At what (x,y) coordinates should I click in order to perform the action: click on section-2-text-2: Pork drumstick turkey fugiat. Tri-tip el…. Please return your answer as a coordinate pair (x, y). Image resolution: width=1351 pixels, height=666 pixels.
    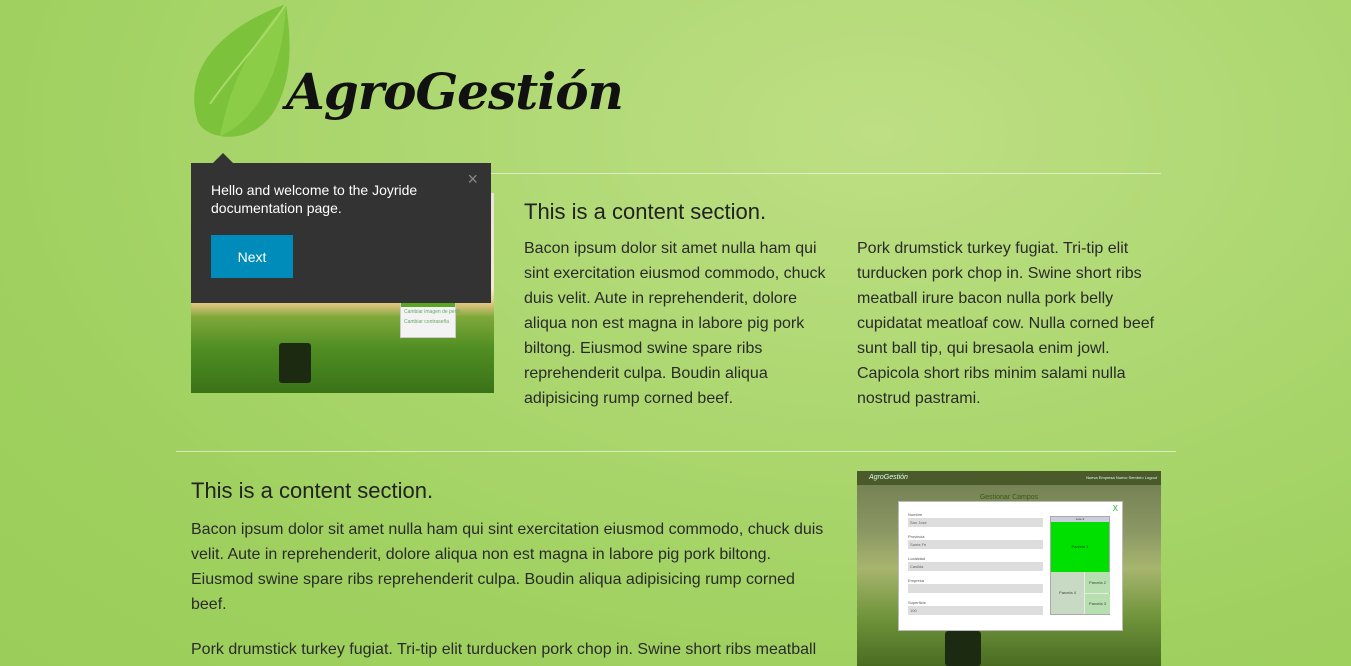
    Looking at the image, I should click on (504, 649).